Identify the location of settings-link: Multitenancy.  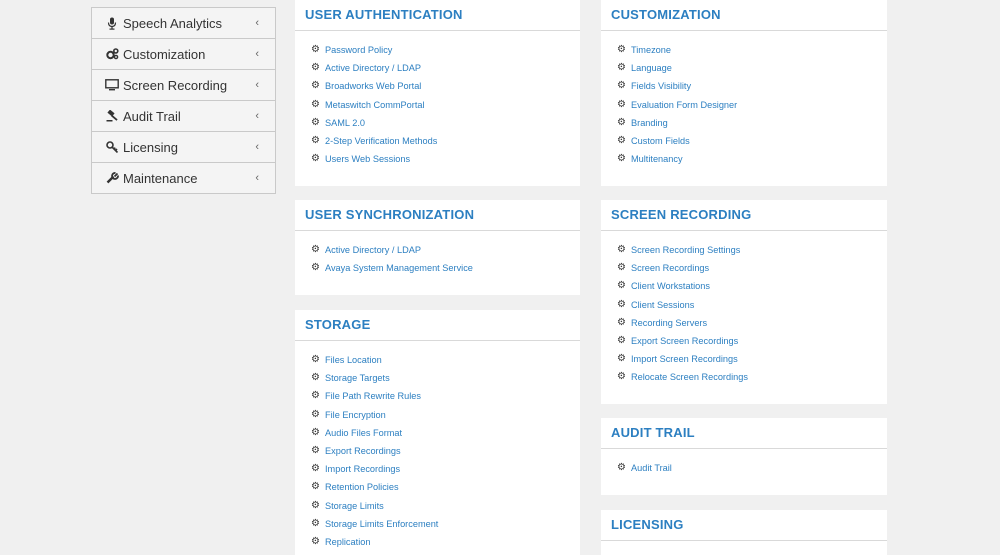
(657, 159).